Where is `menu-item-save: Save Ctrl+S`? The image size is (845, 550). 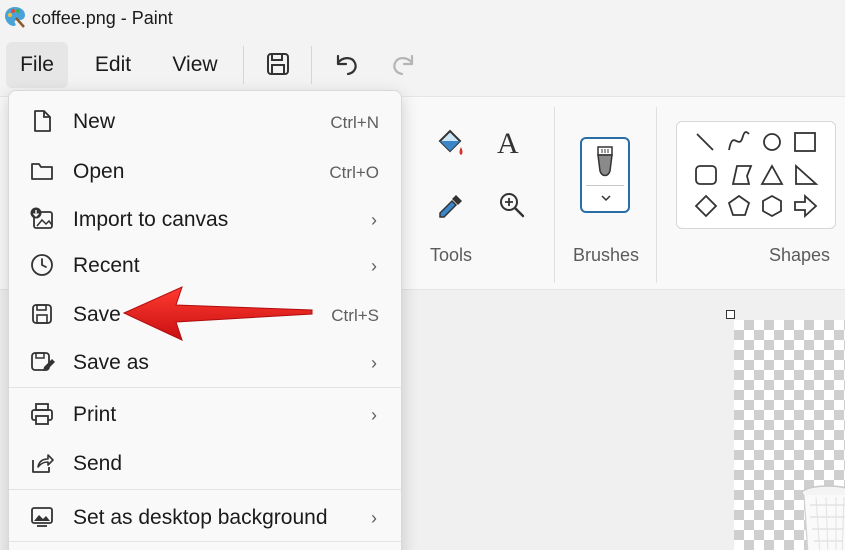
menu-item-save: Save Ctrl+S is located at coordinates (205, 314).